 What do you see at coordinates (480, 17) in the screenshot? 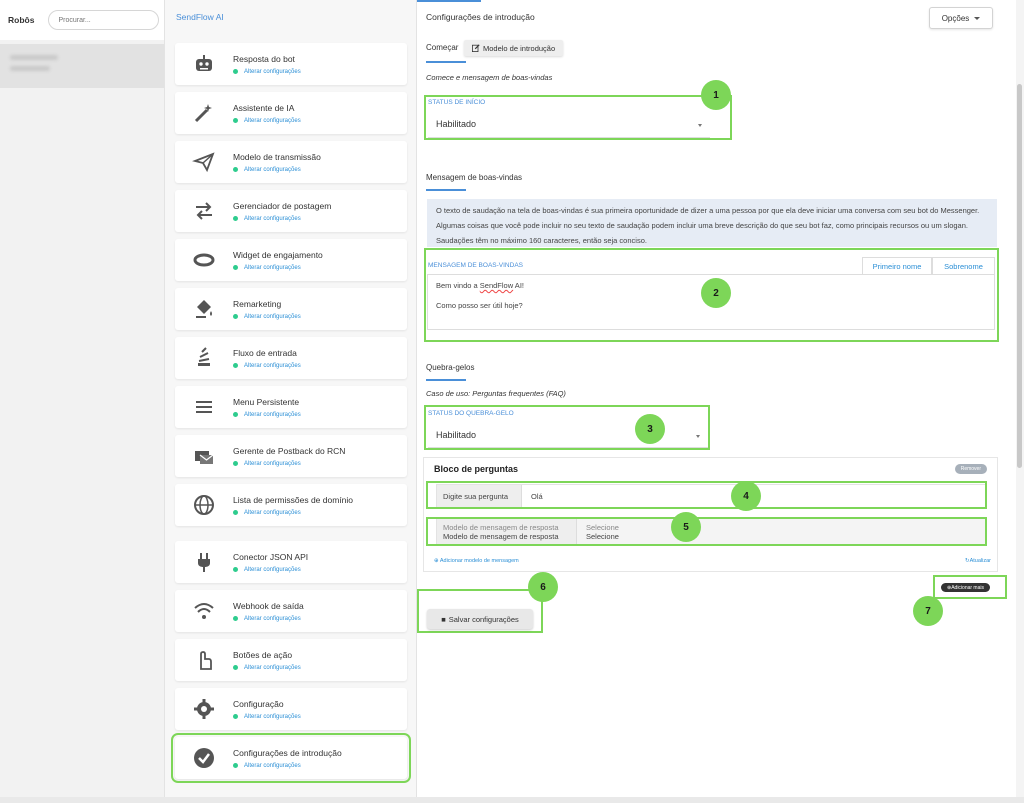
I see `page-title: Configurações de introdução` at bounding box center [480, 17].